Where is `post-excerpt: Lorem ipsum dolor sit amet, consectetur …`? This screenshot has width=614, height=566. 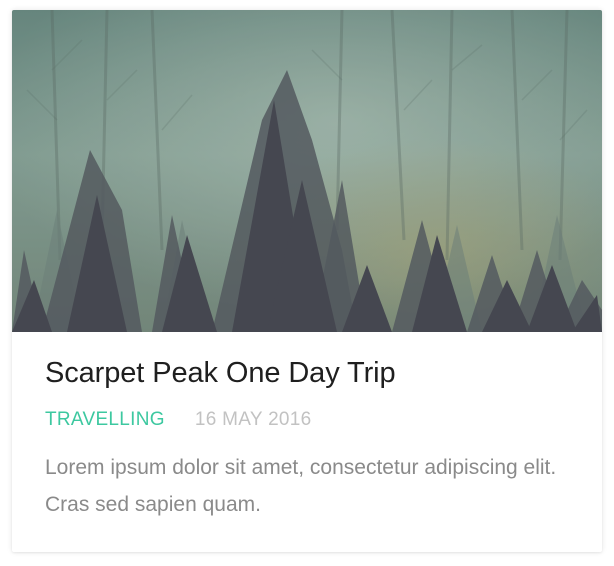
post-excerpt: Lorem ipsum dolor sit amet, consectetur … is located at coordinates (301, 486).